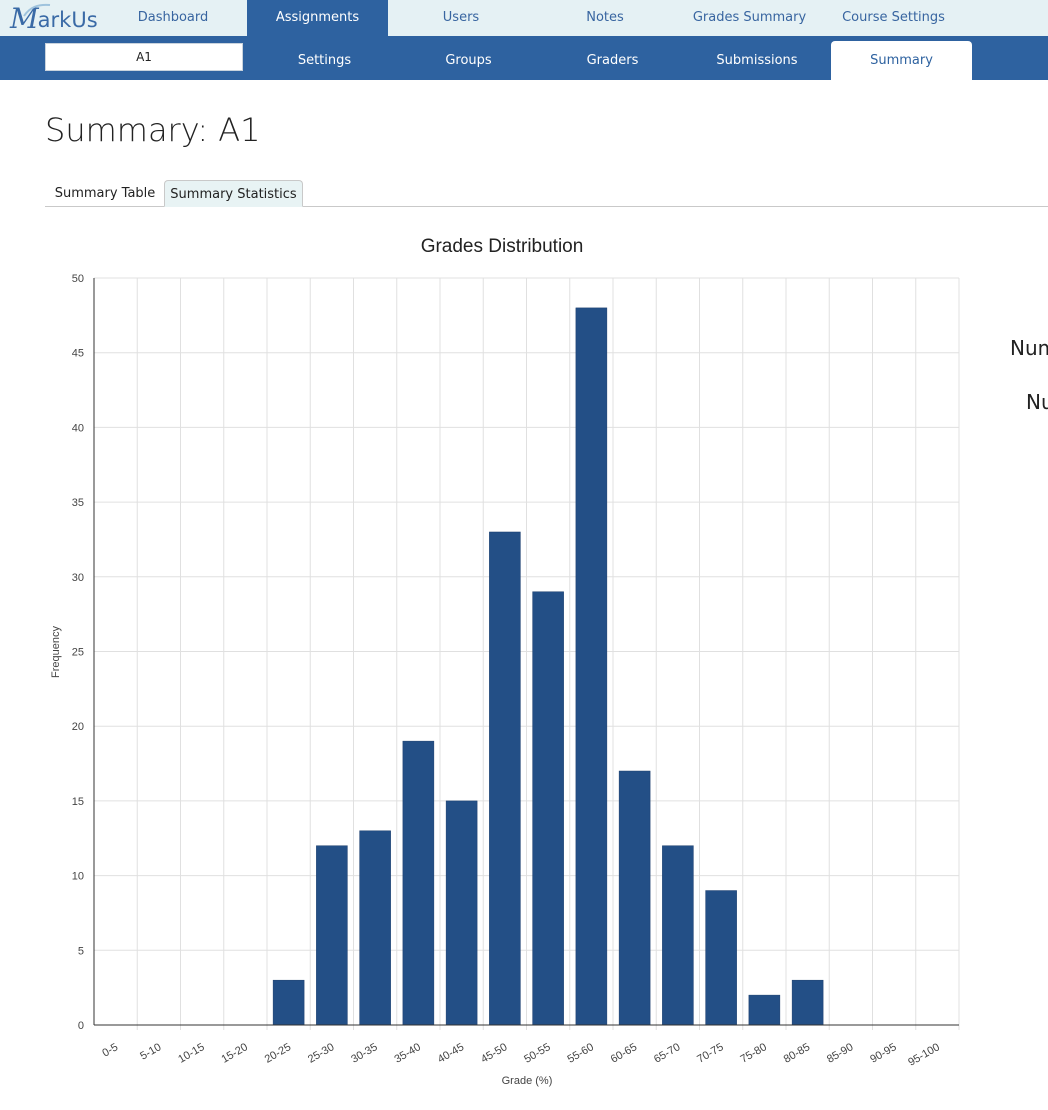 Image resolution: width=1048 pixels, height=1110 pixels. What do you see at coordinates (527, 1081) in the screenshot?
I see `x-axis-label: Grade (%)` at bounding box center [527, 1081].